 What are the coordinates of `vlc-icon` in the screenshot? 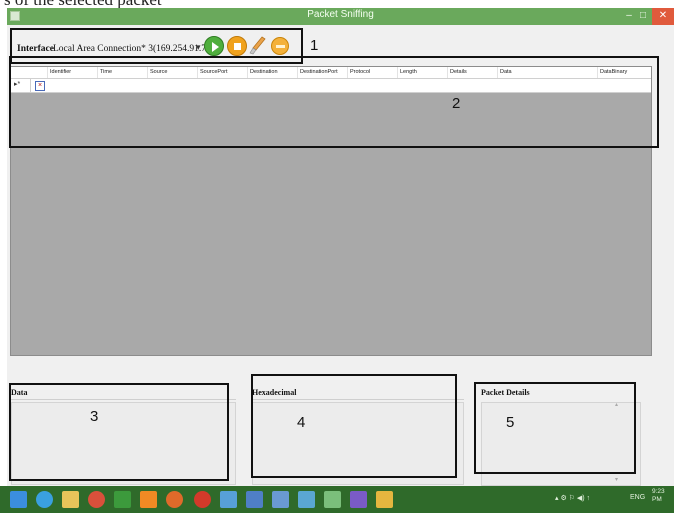 It's located at (148, 499).